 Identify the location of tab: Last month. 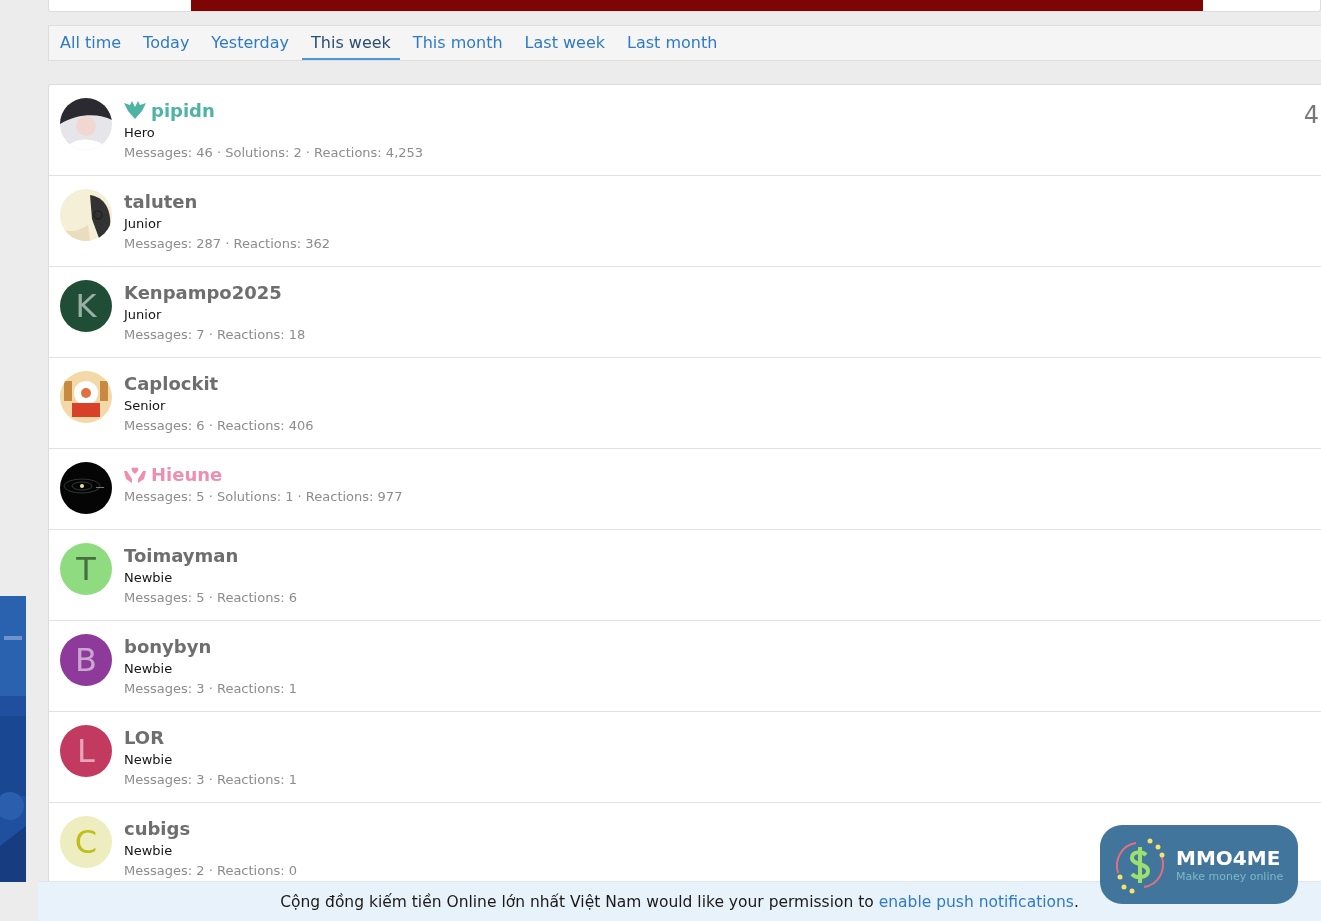
(672, 43).